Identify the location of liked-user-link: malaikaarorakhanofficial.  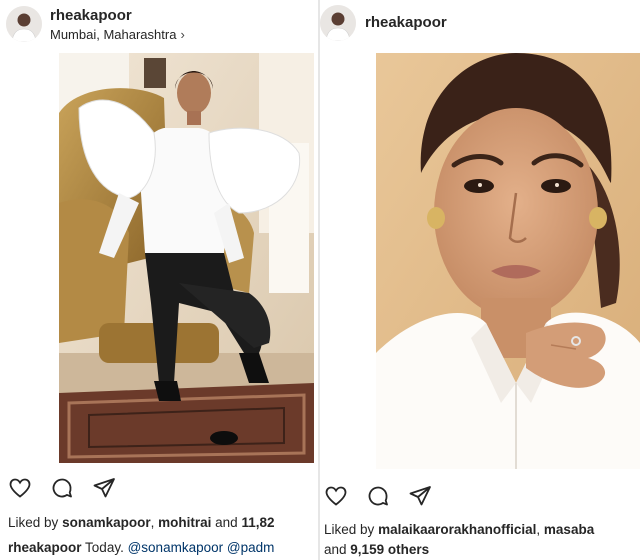
(457, 529).